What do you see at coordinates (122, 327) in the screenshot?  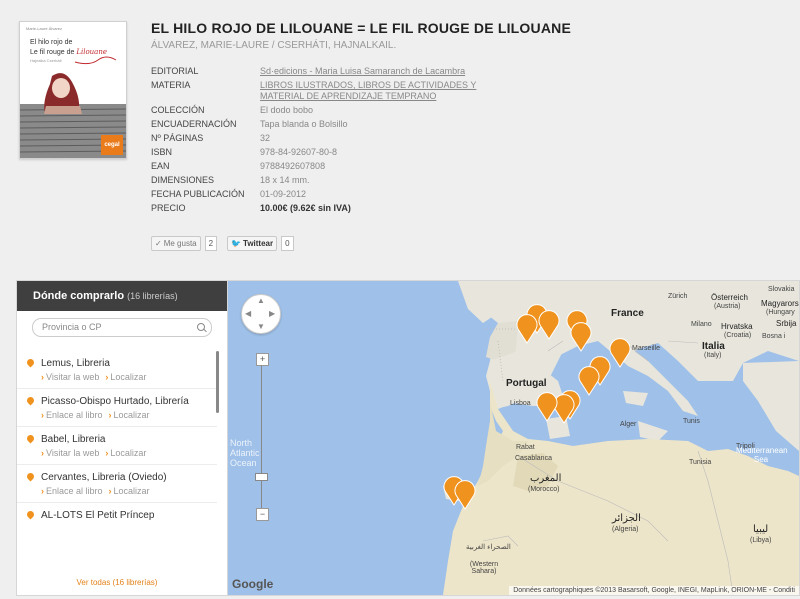 I see `location-search-input: Provincia o CP` at bounding box center [122, 327].